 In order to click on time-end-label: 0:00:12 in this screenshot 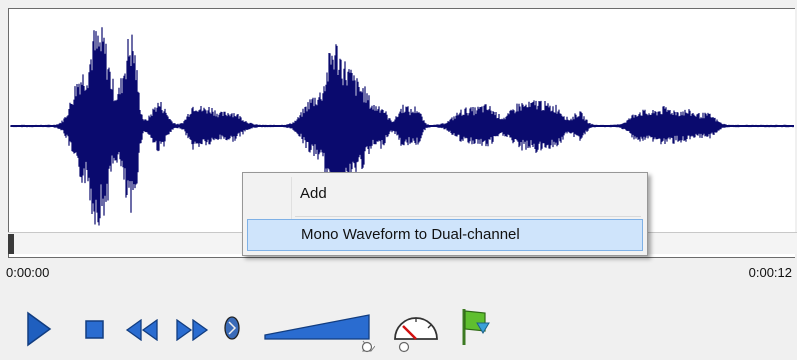, I will do `click(770, 272)`.